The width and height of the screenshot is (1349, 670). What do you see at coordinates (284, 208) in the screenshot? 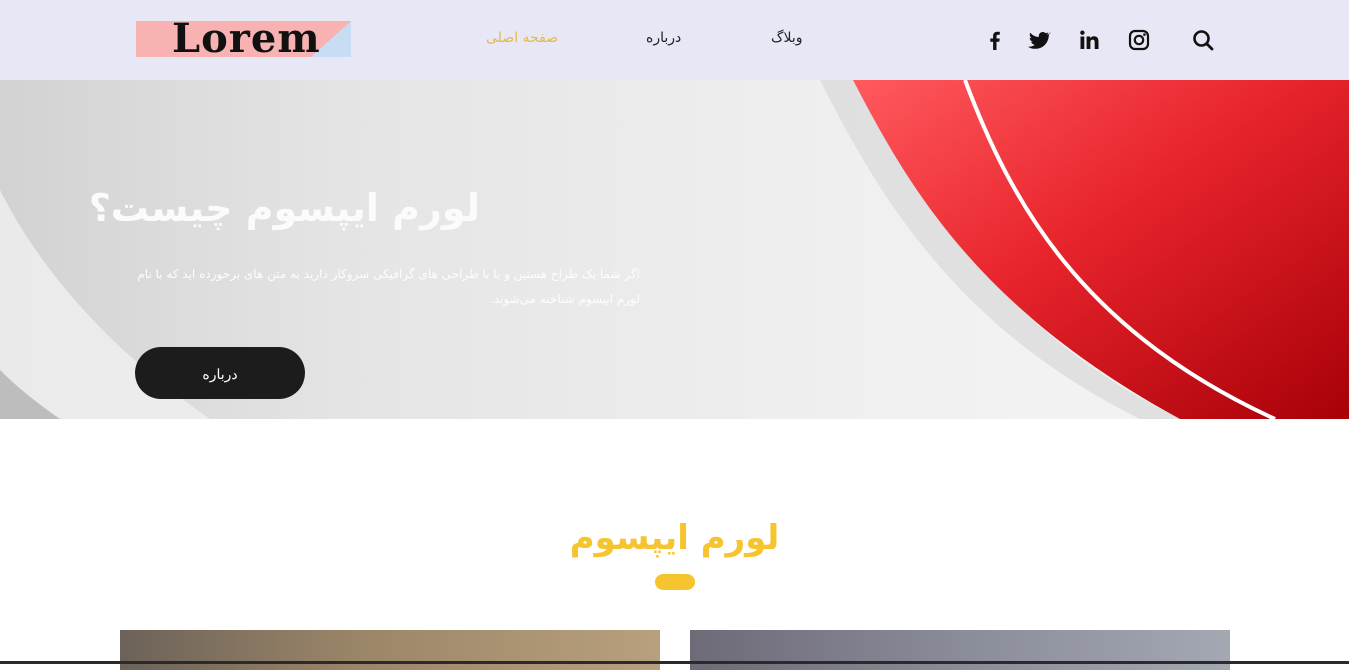
I see `hero-title: لورم ایپسوم چیست؟` at bounding box center [284, 208].